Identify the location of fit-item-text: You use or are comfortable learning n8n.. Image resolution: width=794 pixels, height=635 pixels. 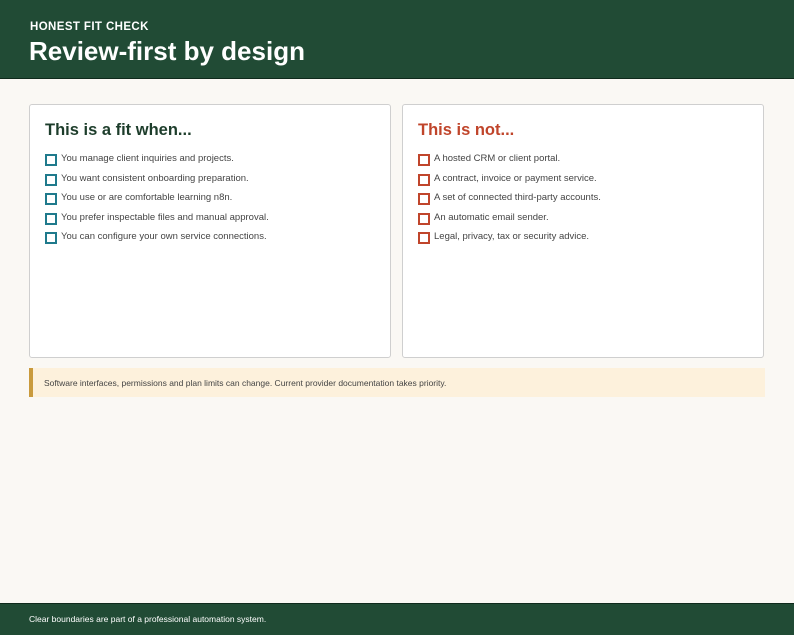
(147, 198).